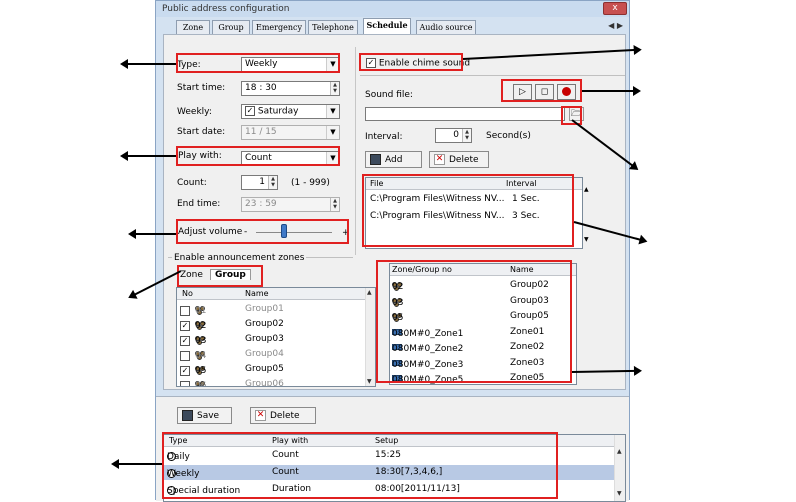 Image resolution: width=796 pixels, height=502 pixels. I want to click on save-button: Save, so click(204, 415).